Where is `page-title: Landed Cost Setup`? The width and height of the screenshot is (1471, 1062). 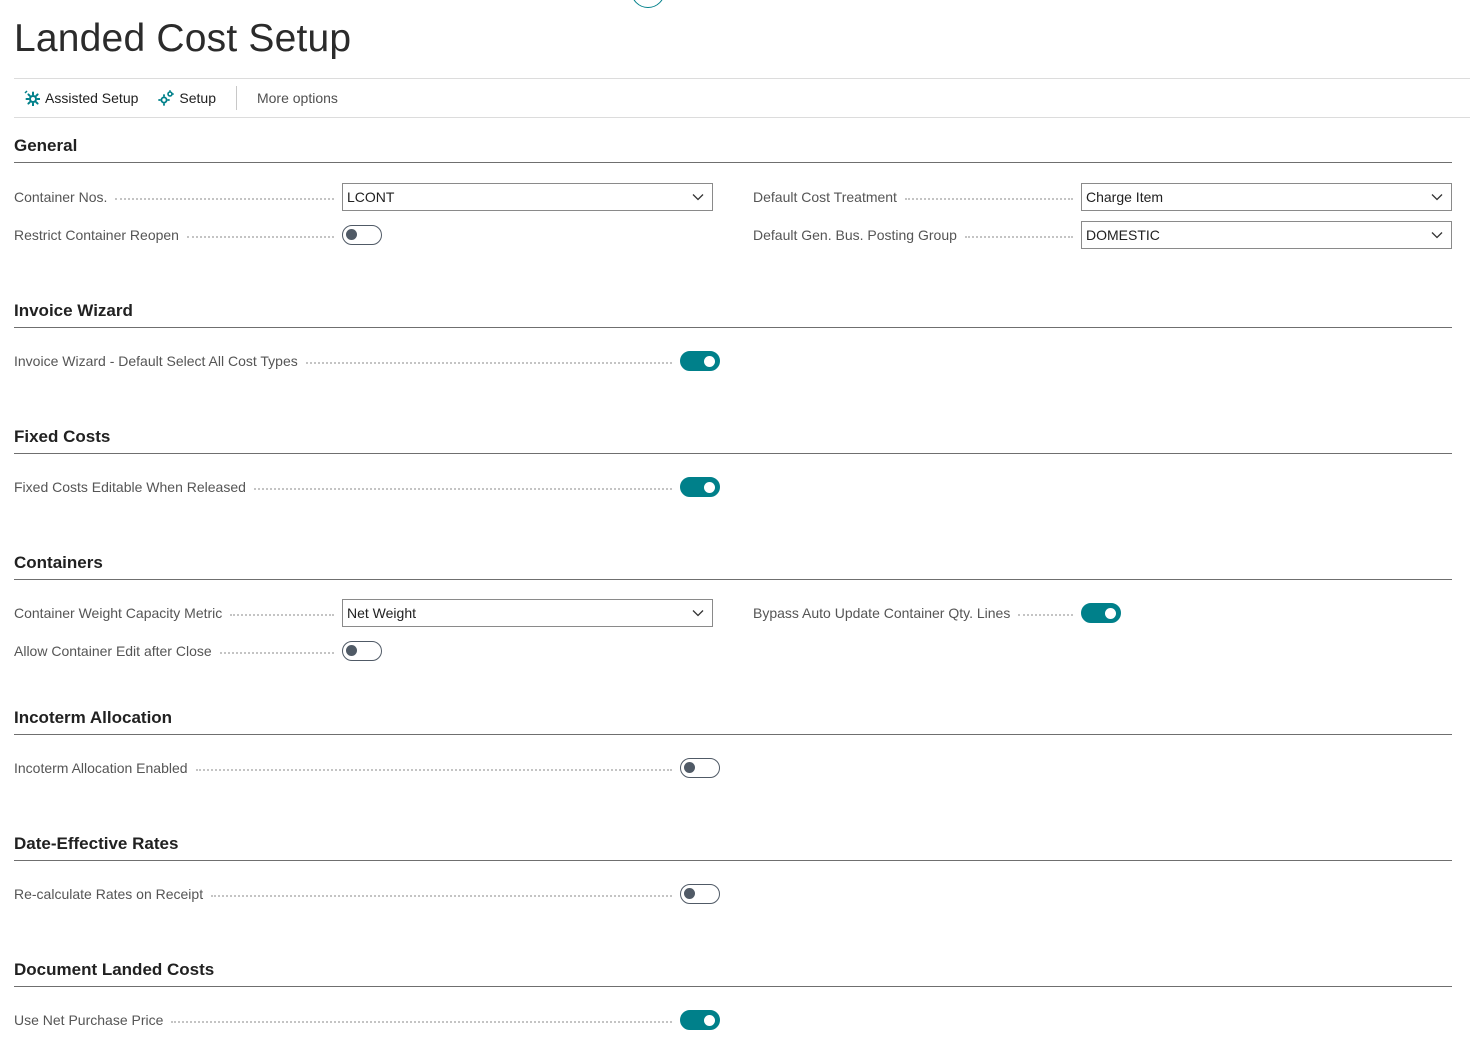 page-title: Landed Cost Setup is located at coordinates (183, 38).